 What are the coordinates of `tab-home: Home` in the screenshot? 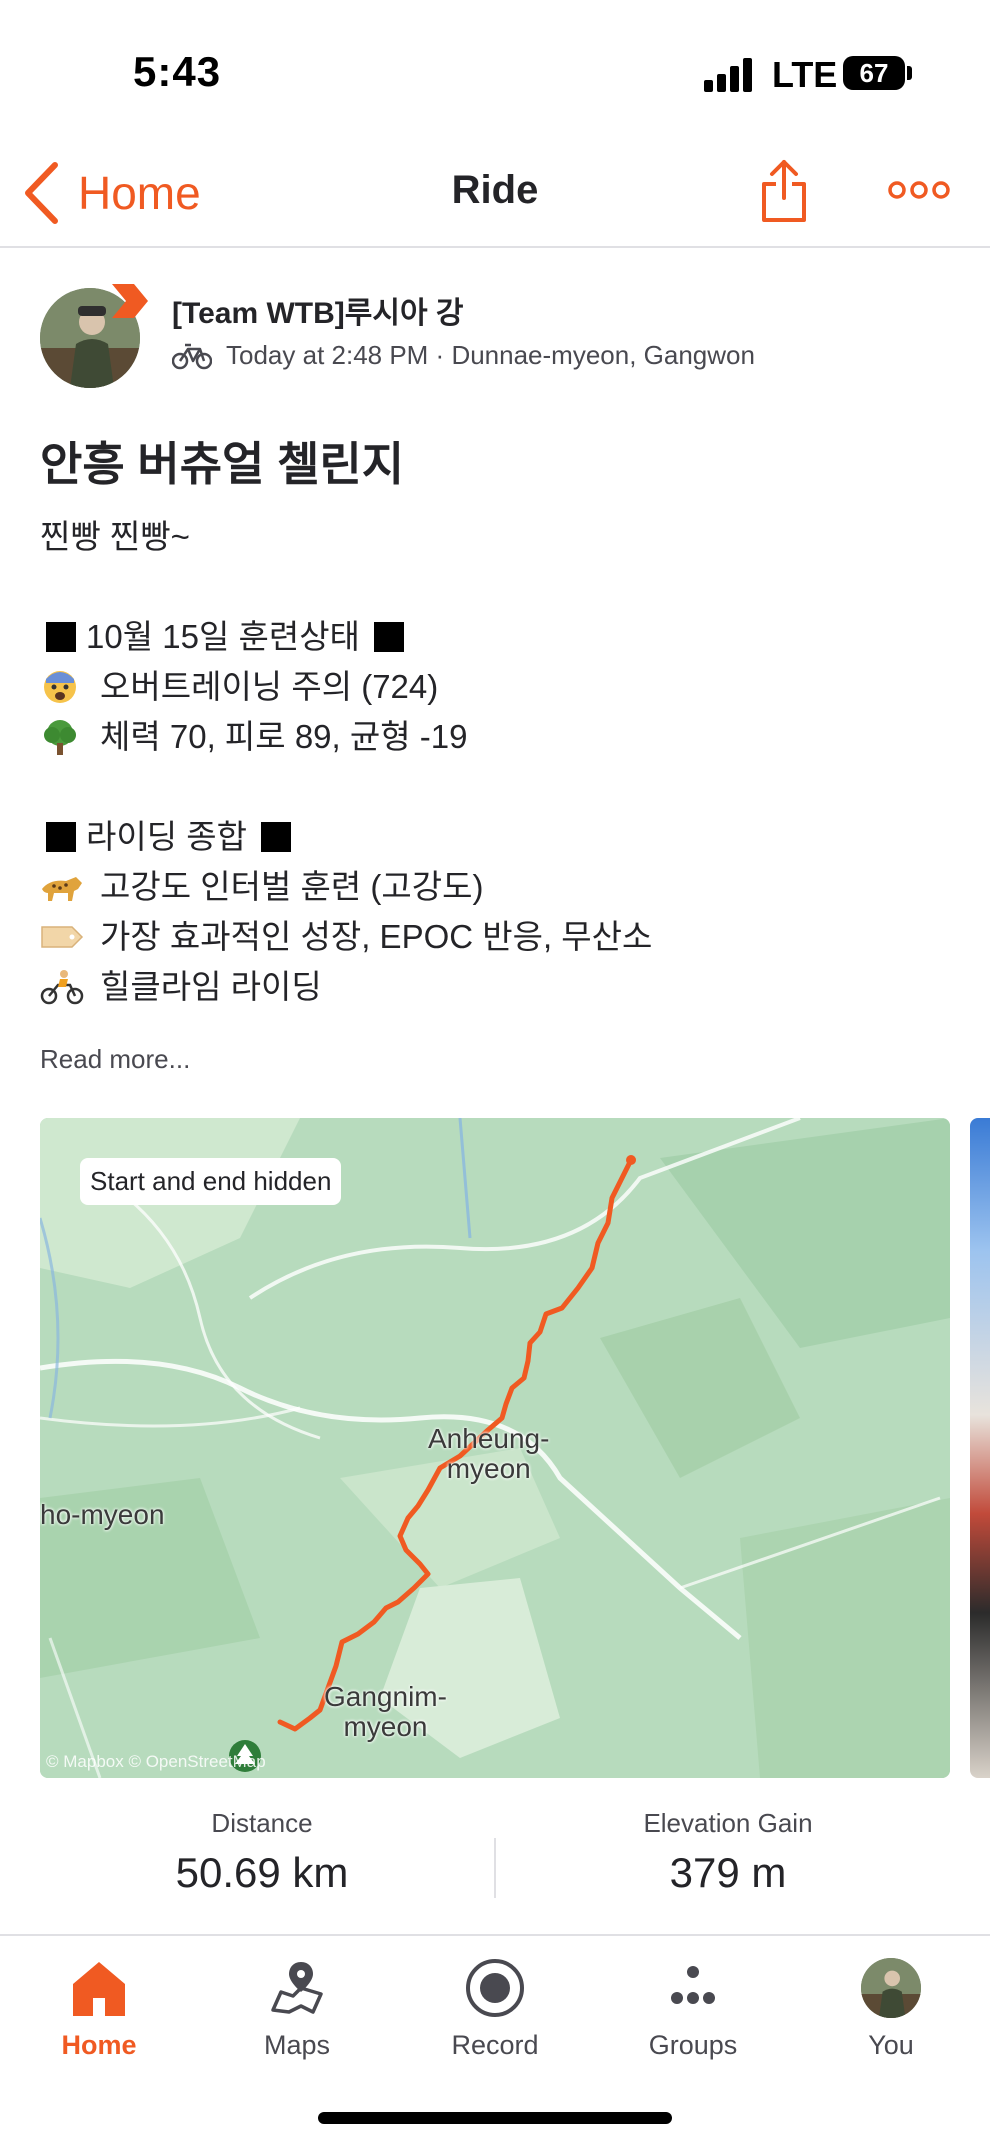 It's located at (99, 2005).